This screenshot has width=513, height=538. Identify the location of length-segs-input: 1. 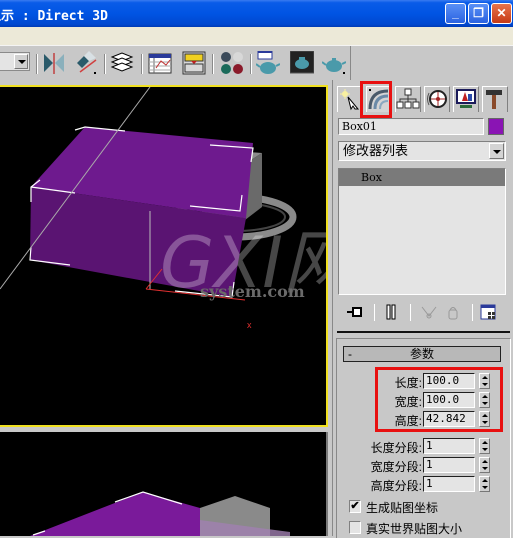
(449, 446).